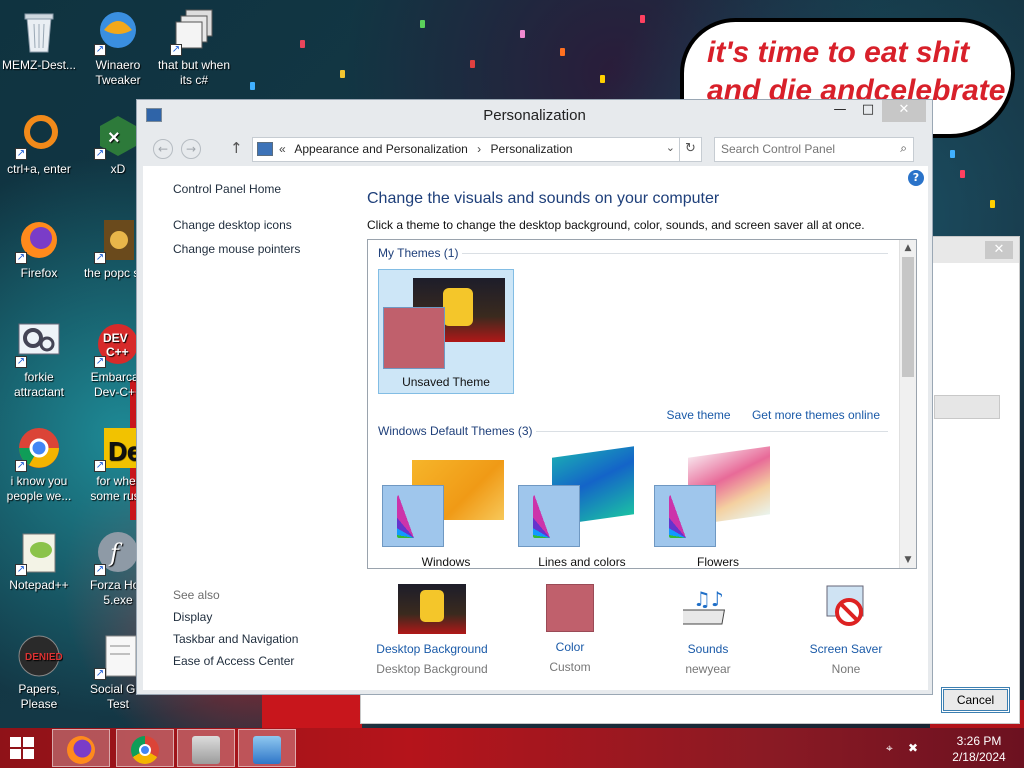 This screenshot has width=1024, height=768. Describe the element at coordinates (418, 253) in the screenshot. I see `my-themes-header: My Themes (1)` at that location.